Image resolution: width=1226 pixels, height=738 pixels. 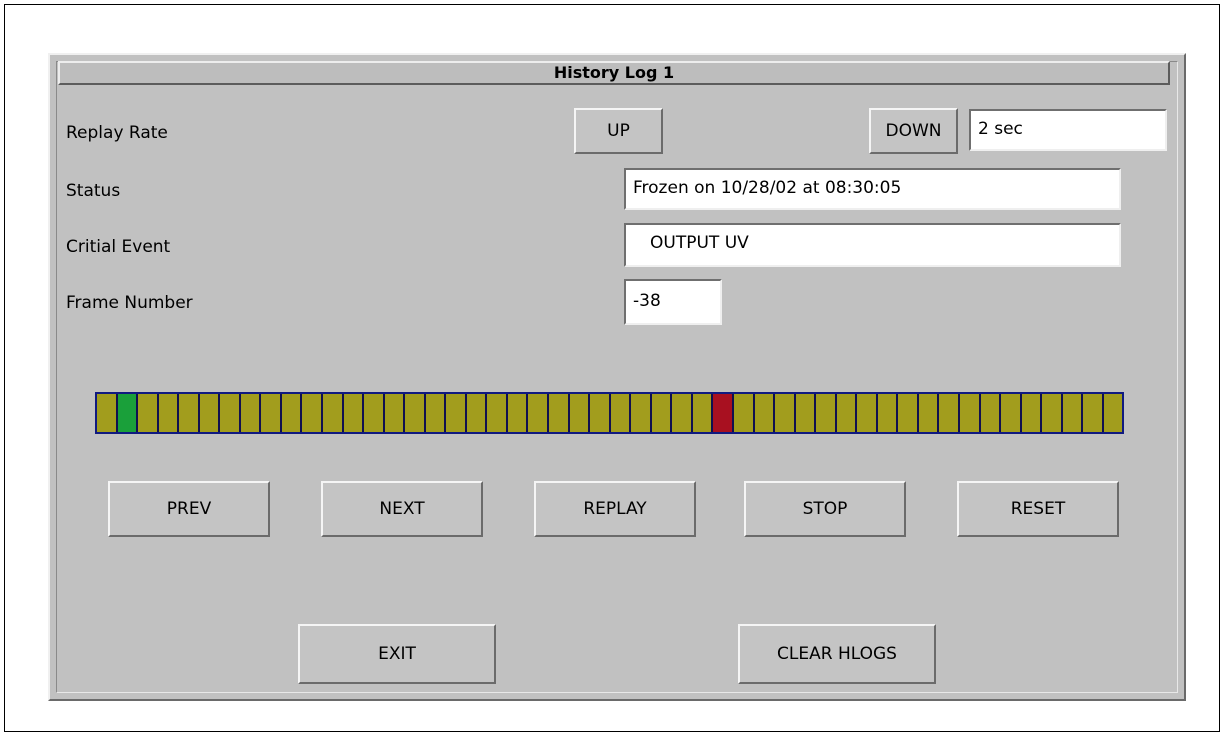 I want to click on next-button: NEXT, so click(x=402, y=509).